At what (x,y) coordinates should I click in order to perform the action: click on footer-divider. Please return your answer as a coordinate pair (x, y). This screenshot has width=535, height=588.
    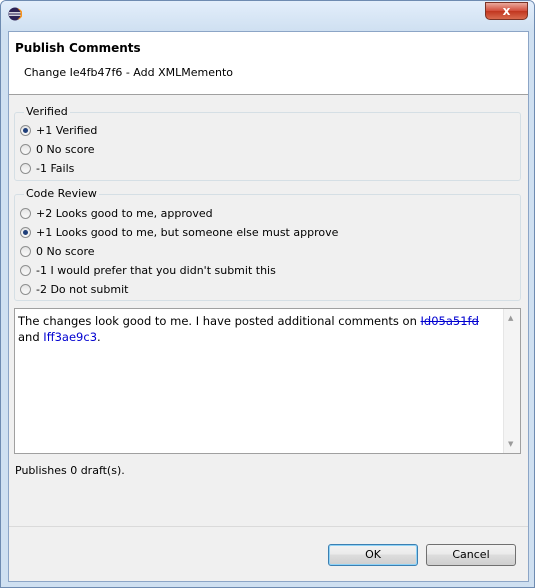
    Looking at the image, I should click on (268, 526).